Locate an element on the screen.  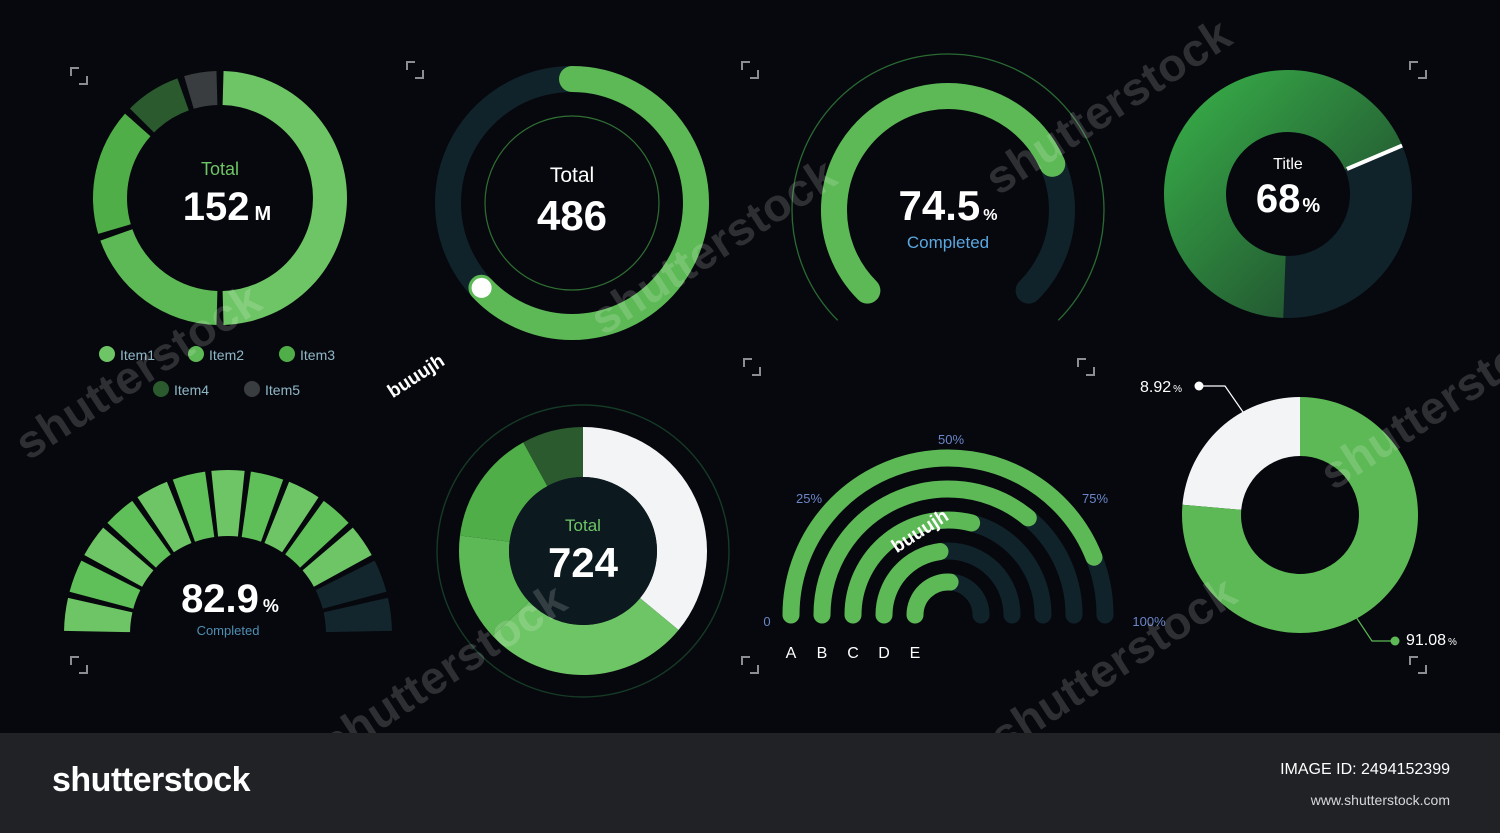
gauge-segment is located at coordinates (228, 503).